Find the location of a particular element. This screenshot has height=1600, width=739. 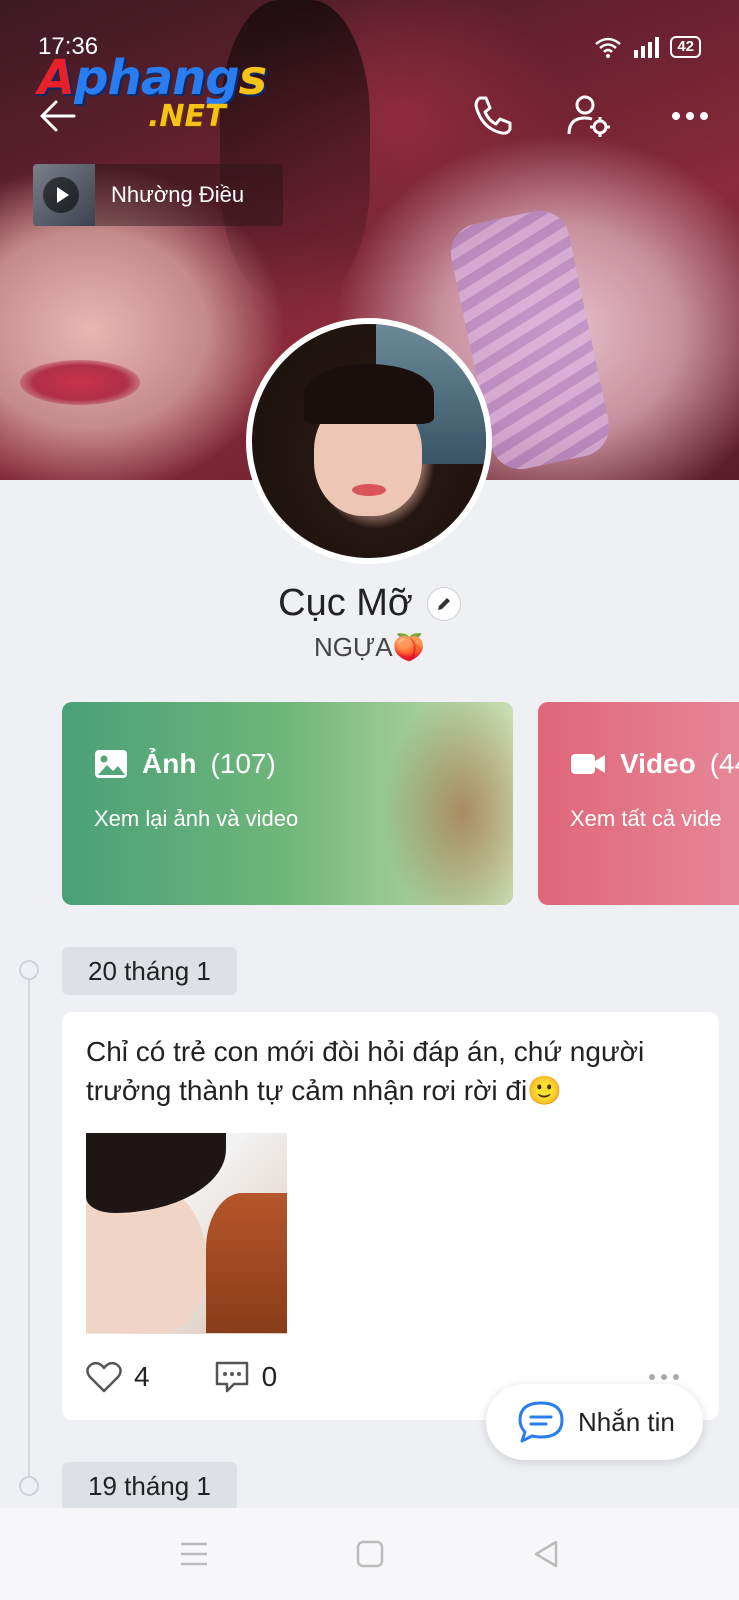

photos-card: Ảnh (107) Xem lại ảnh và video is located at coordinates (287, 803).